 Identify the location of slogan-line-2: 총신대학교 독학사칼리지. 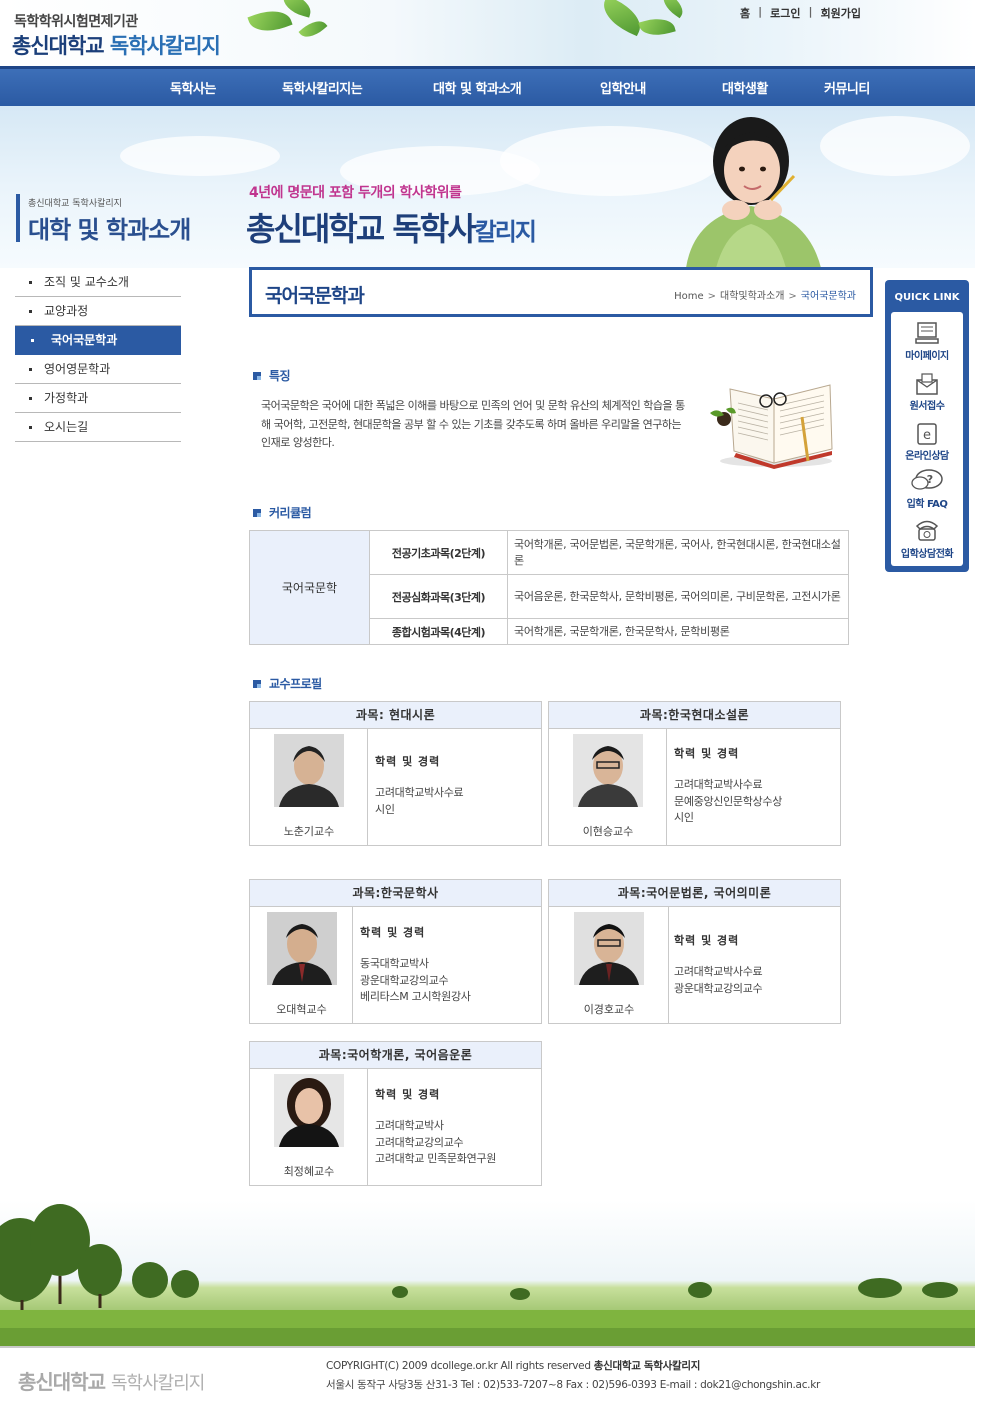
(391, 227).